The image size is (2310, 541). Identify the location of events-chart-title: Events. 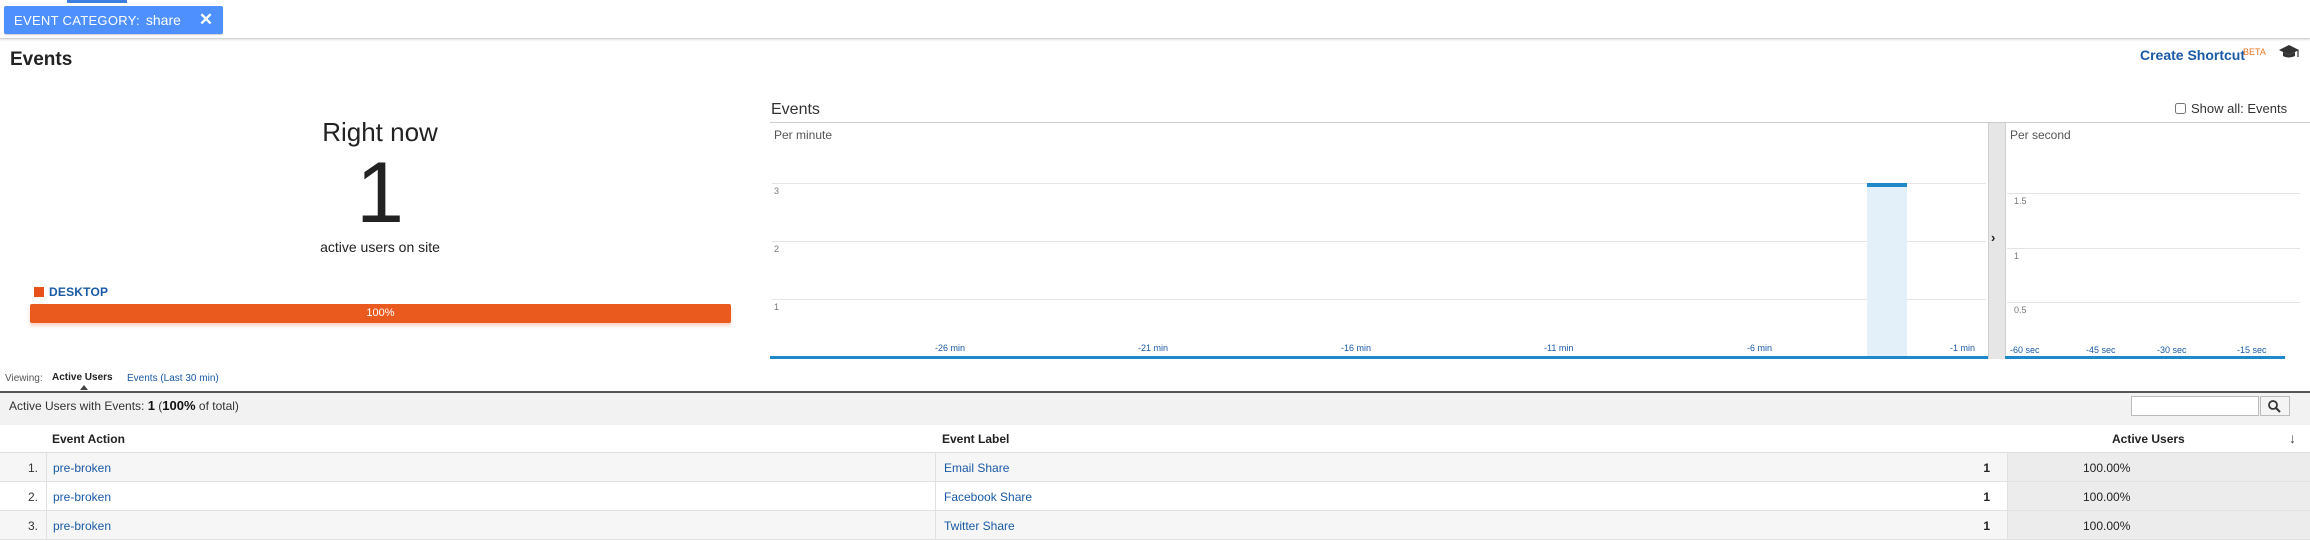
(795, 109).